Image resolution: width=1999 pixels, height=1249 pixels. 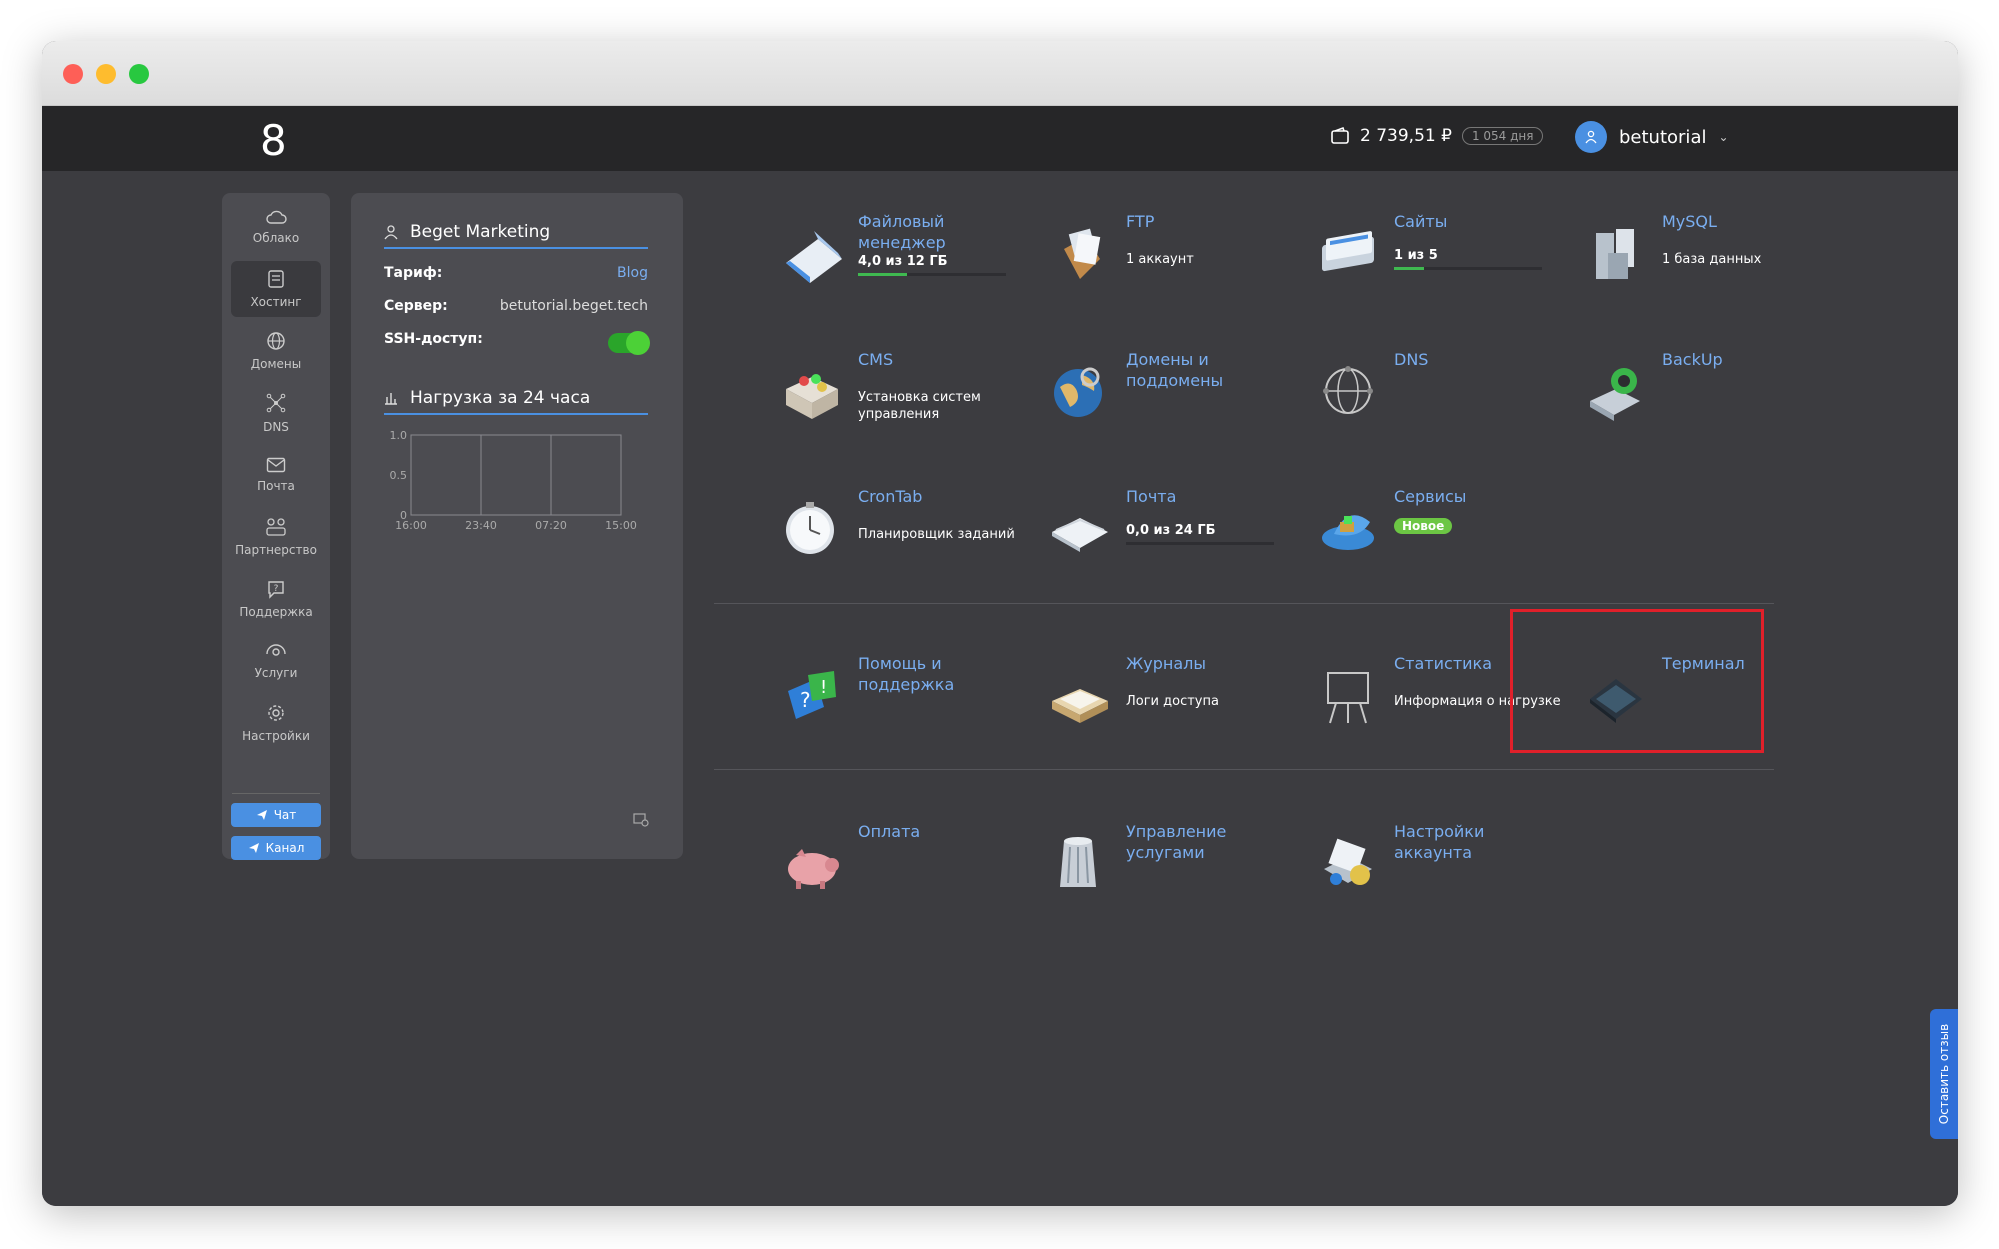 What do you see at coordinates (813, 869) in the screenshot?
I see `payment-icon` at bounding box center [813, 869].